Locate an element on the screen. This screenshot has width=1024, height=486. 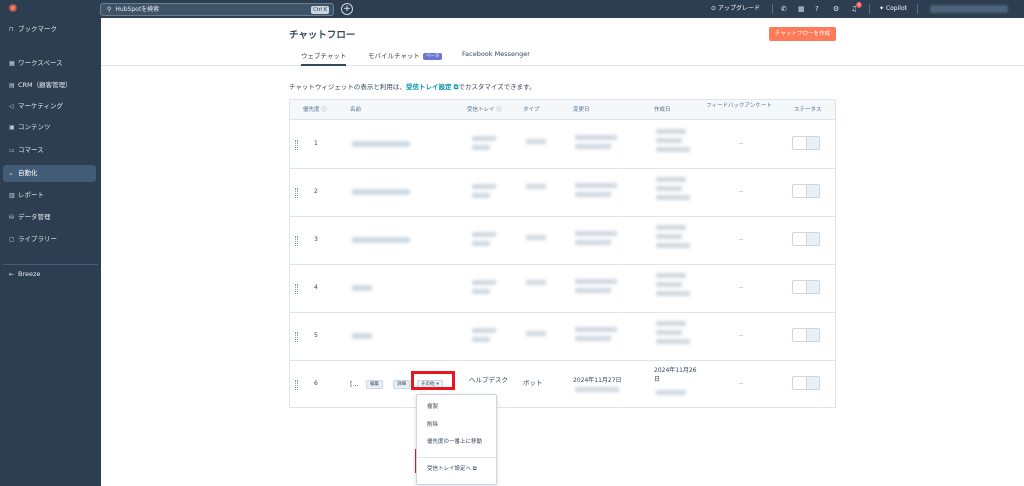
table-row: 2 -- is located at coordinates (562, 193).